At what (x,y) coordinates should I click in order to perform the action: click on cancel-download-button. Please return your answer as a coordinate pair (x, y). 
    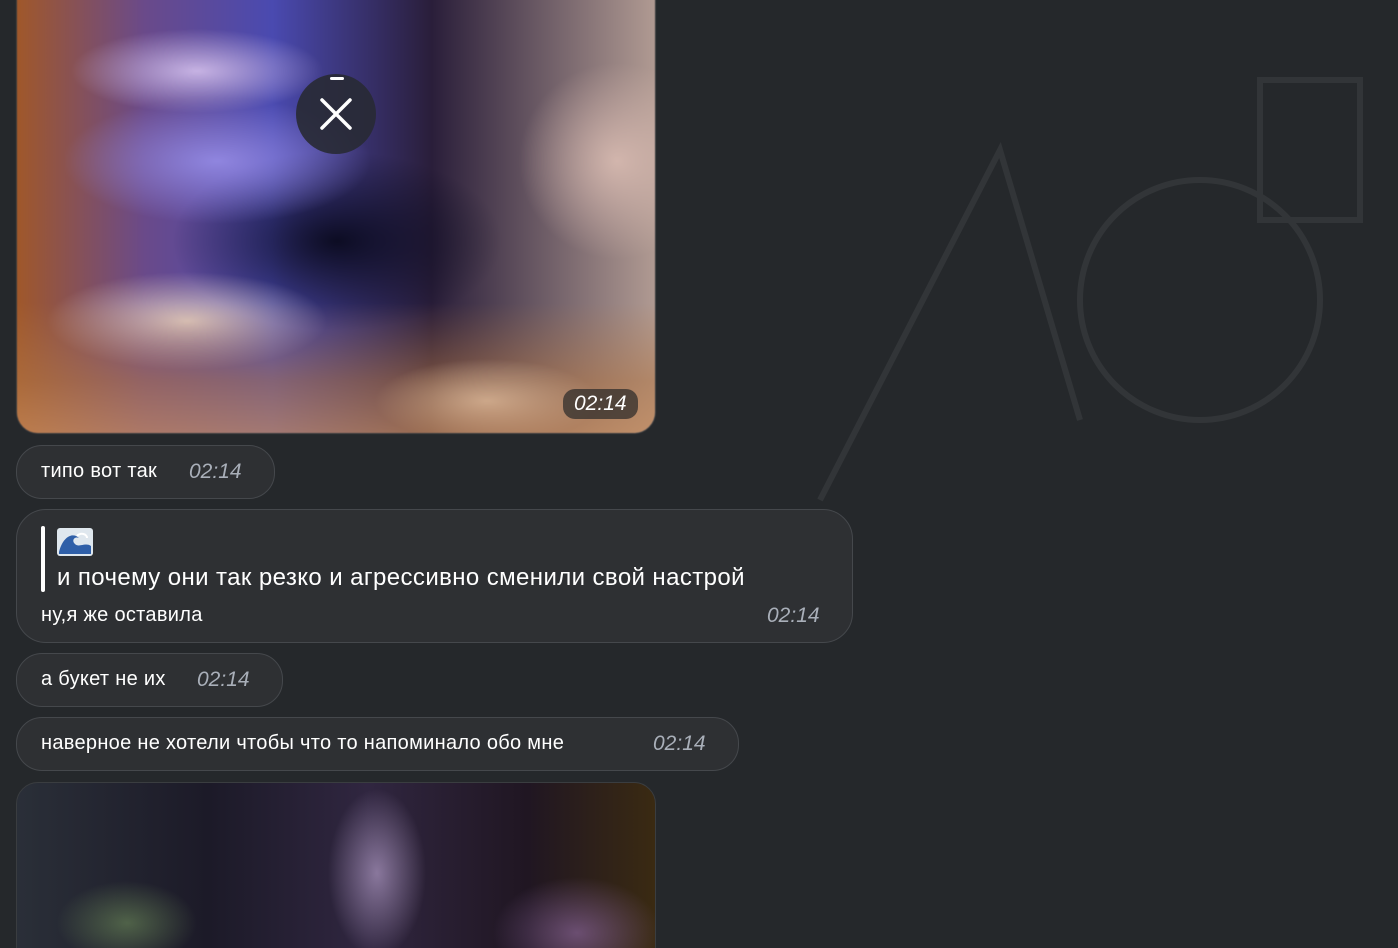
    Looking at the image, I should click on (336, 114).